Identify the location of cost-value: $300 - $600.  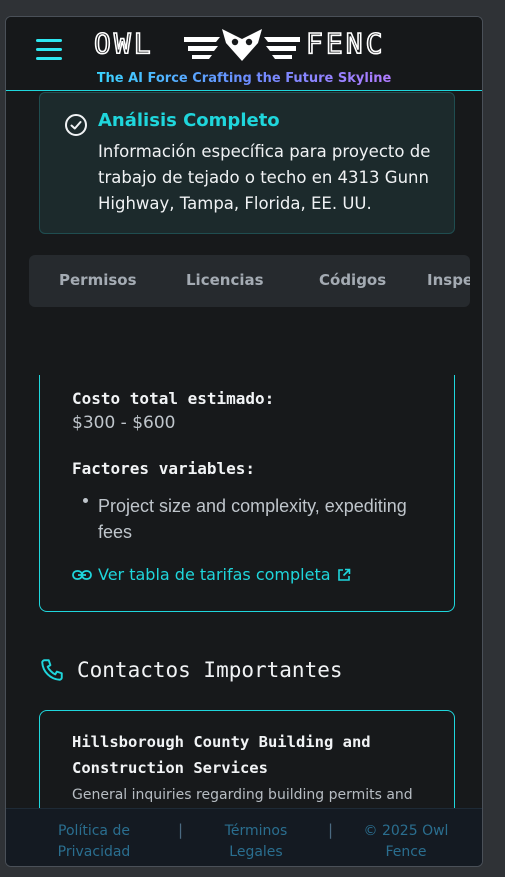
(124, 423).